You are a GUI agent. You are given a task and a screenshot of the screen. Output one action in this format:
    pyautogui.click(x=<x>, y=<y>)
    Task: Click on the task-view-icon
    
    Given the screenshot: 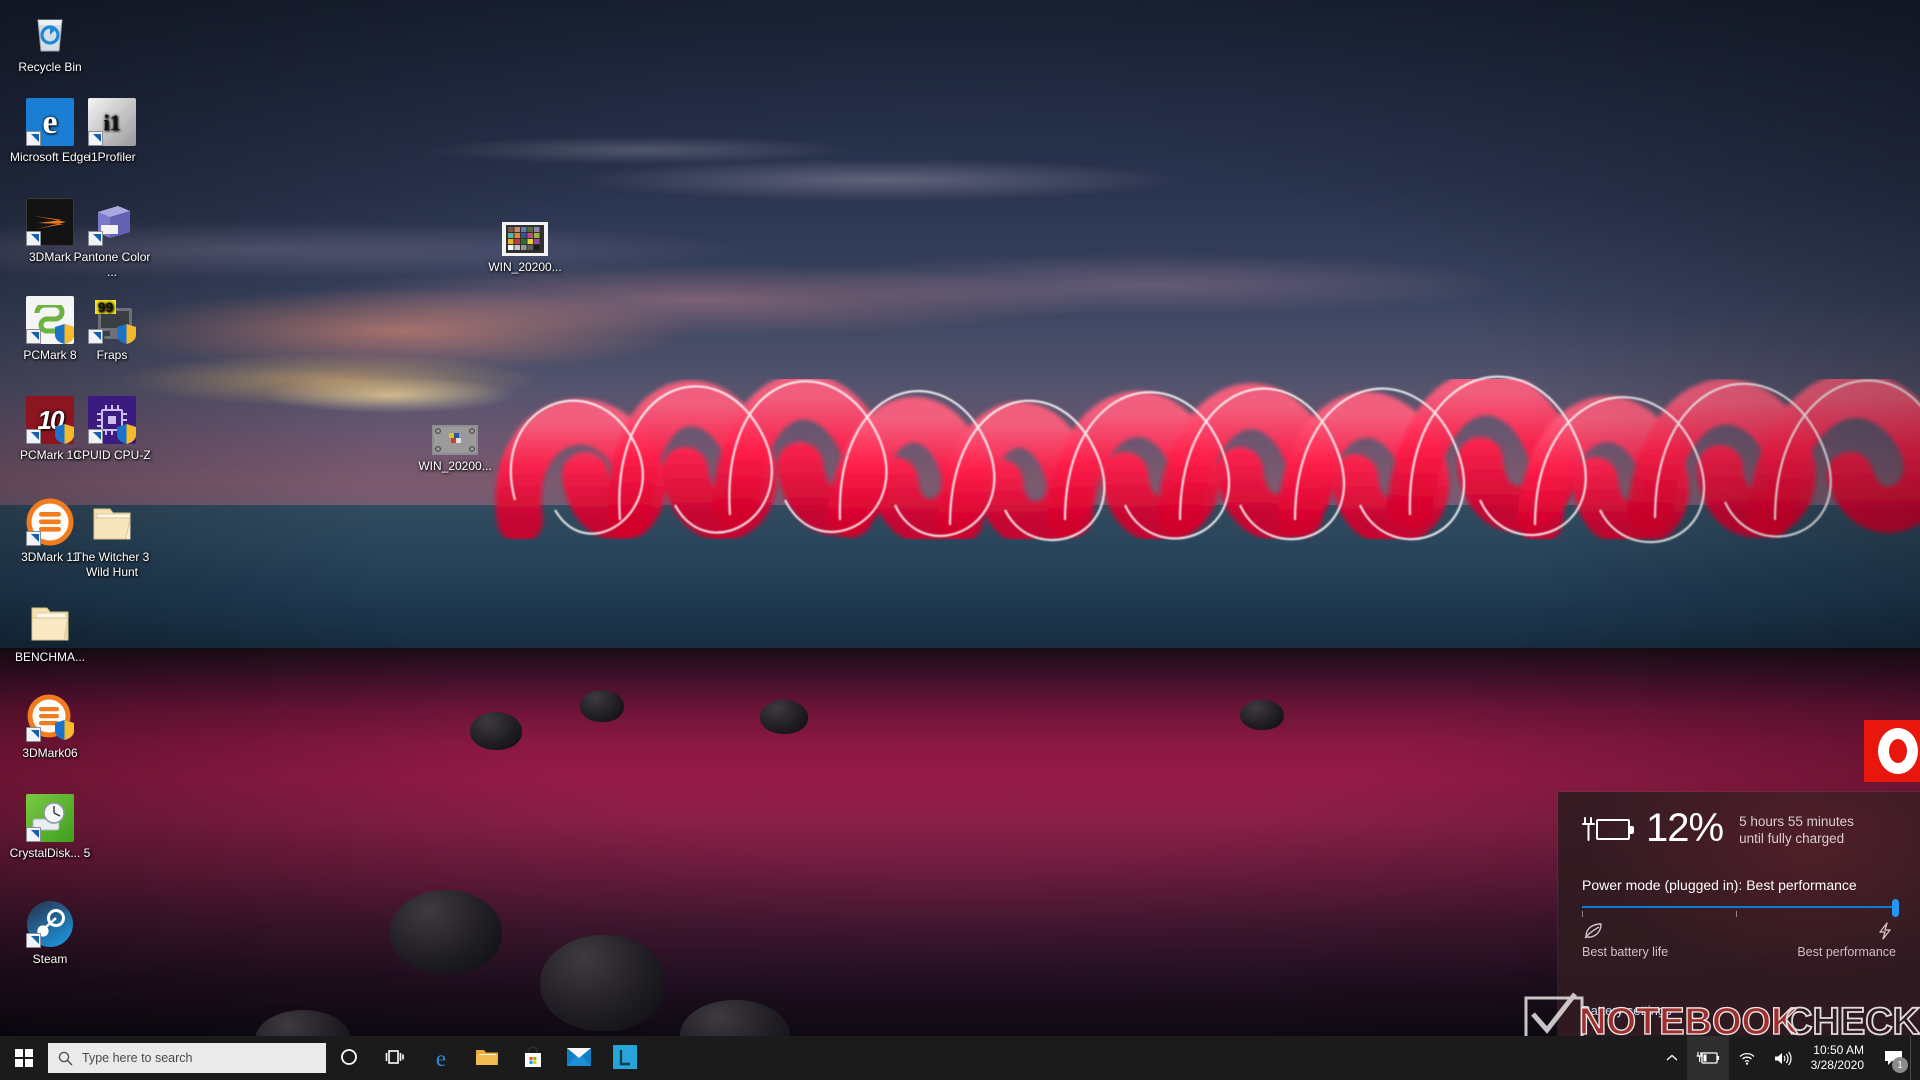 What is the action you would take?
    pyautogui.click(x=395, y=1058)
    